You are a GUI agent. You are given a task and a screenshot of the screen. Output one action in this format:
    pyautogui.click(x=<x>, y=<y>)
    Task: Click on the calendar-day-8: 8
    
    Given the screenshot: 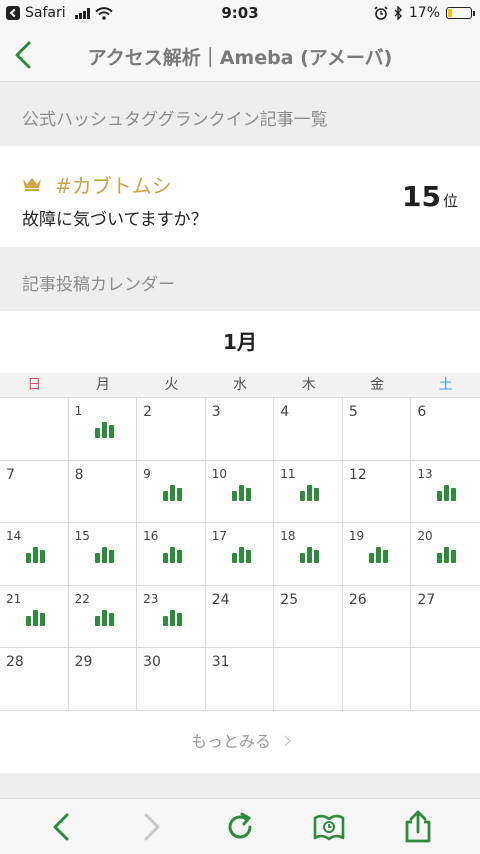 What is the action you would take?
    pyautogui.click(x=103, y=492)
    